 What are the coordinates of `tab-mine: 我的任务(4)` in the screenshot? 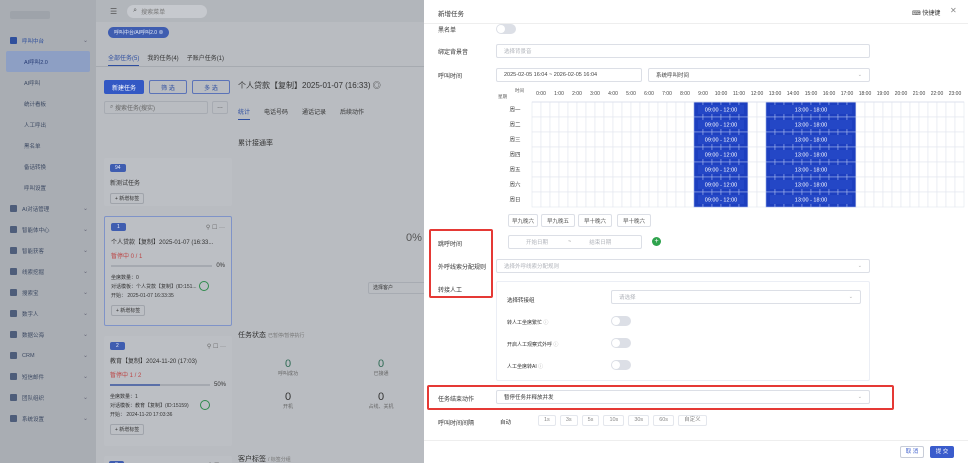 It's located at (162, 59).